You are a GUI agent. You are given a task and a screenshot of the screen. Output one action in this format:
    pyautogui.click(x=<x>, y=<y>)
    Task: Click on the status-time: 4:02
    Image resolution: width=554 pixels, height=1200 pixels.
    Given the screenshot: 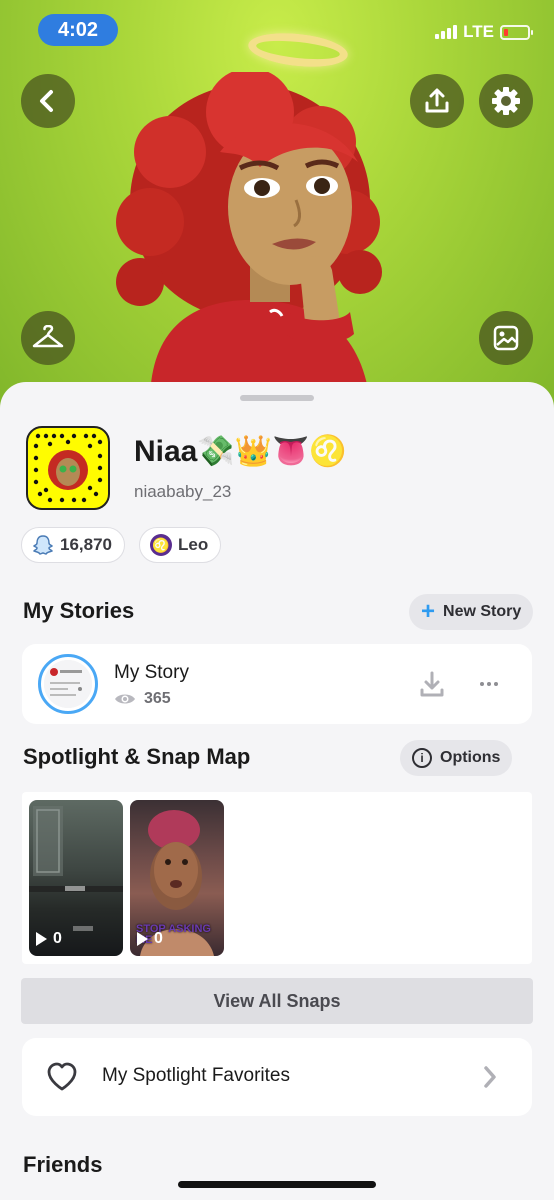 What is the action you would take?
    pyautogui.click(x=78, y=30)
    